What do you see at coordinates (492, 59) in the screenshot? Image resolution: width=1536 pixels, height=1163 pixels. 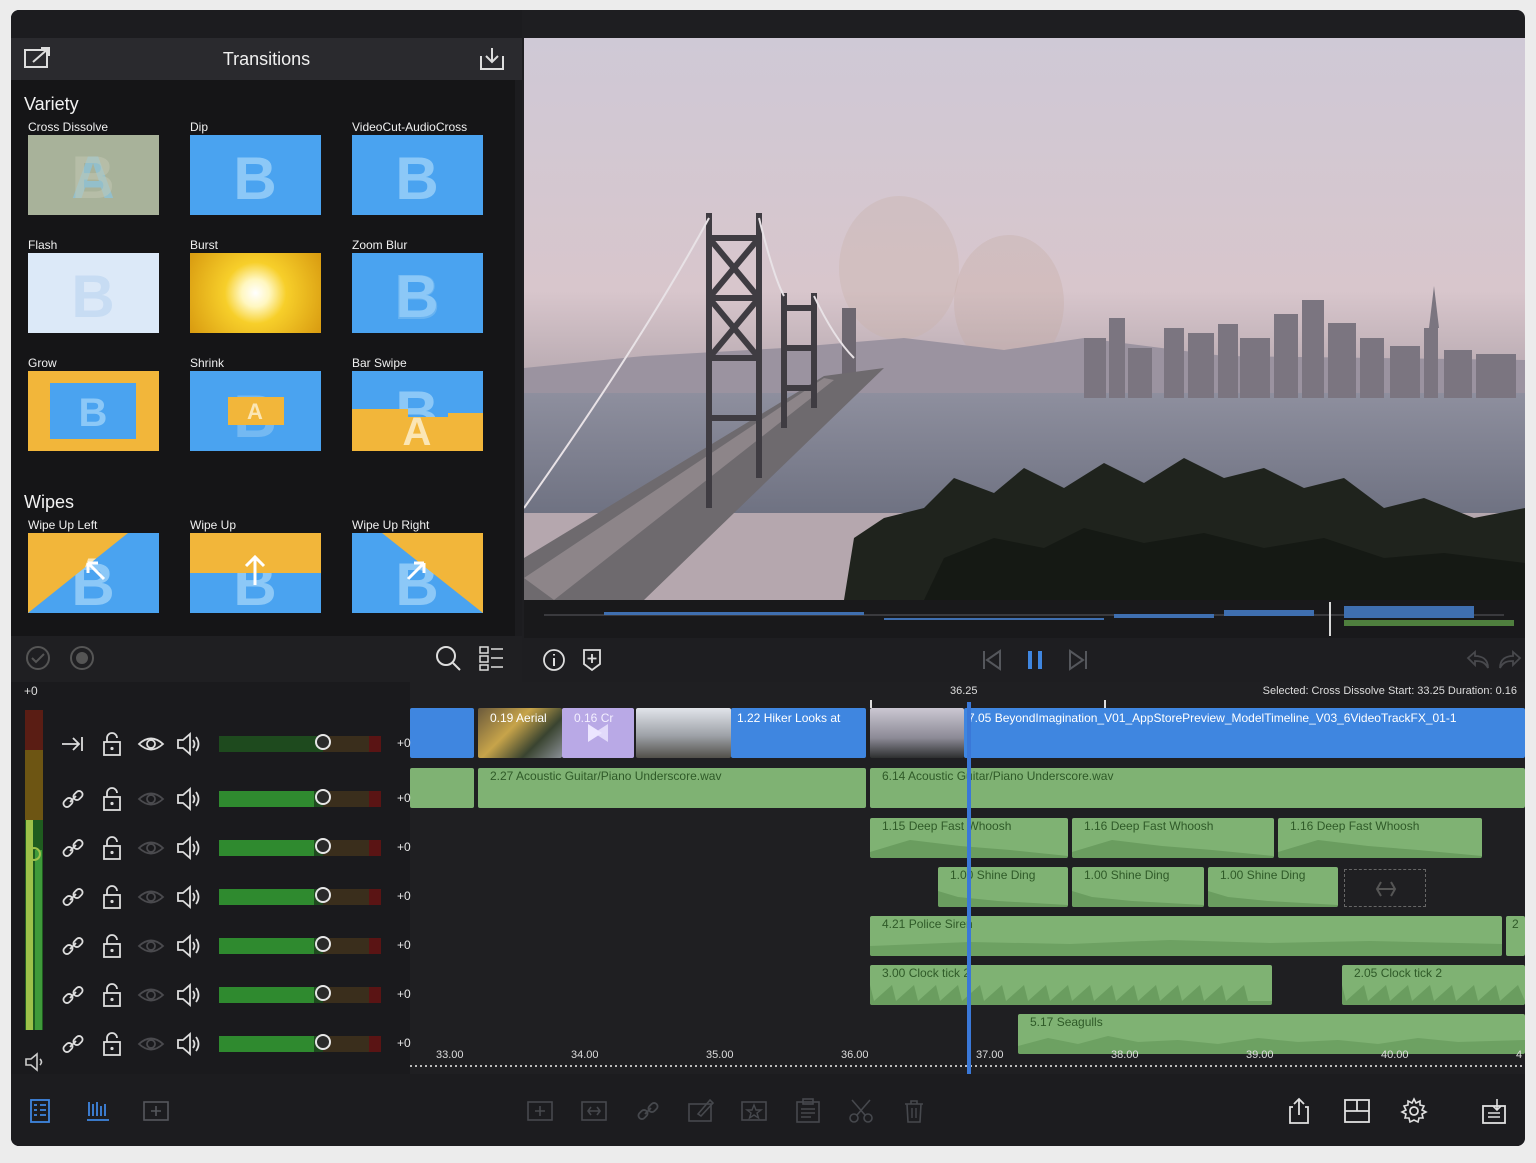 I see `import-icon` at bounding box center [492, 59].